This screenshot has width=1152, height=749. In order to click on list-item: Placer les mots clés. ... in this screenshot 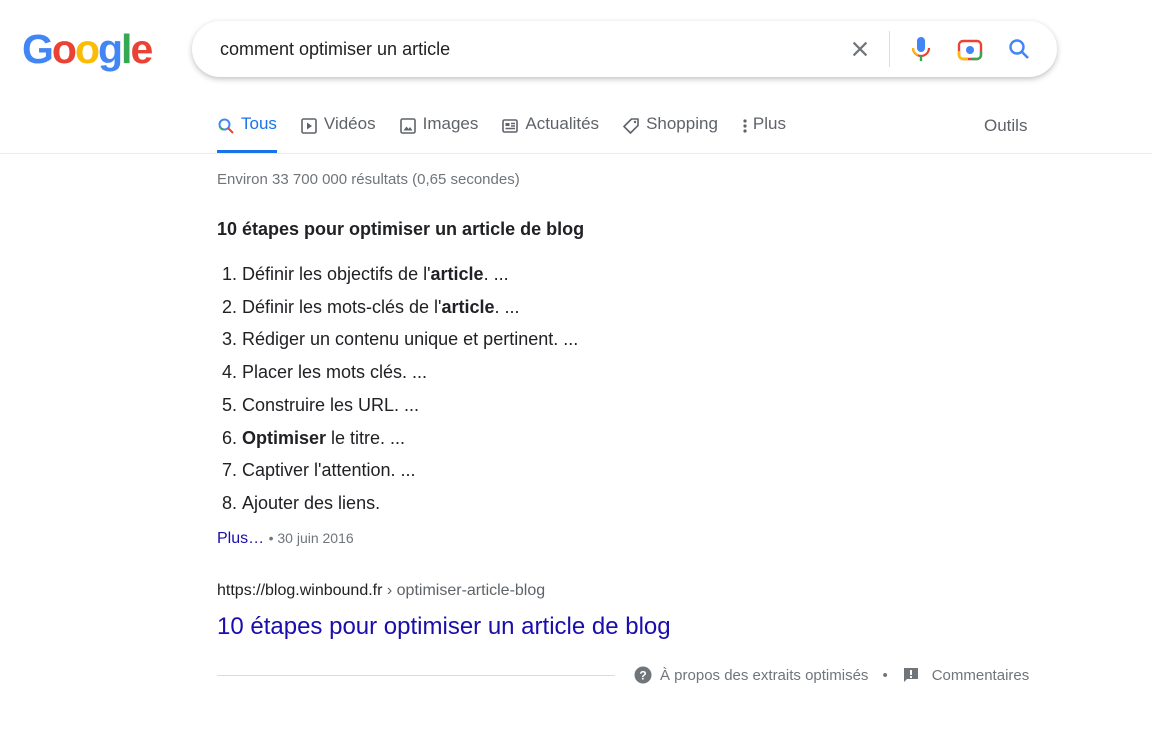, I will do `click(410, 372)`.